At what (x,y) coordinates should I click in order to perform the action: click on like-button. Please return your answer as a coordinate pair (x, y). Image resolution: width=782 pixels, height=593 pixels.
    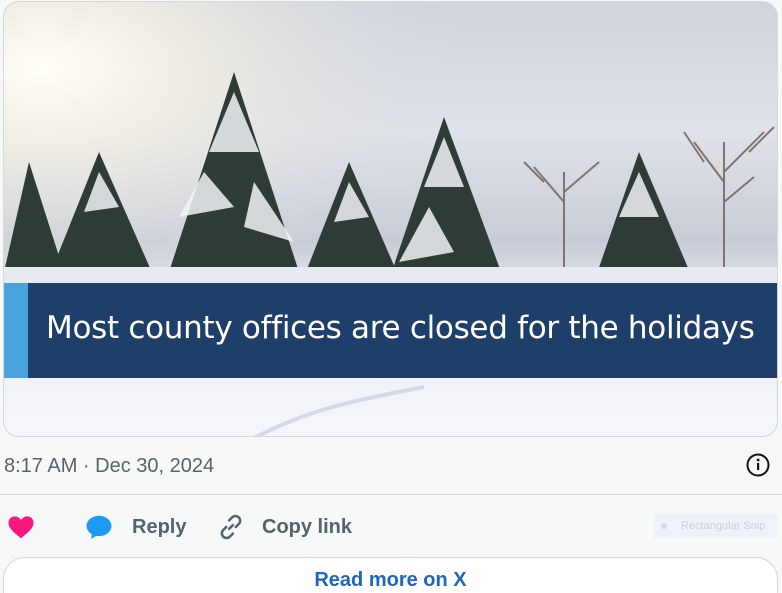
    Looking at the image, I should click on (21, 527).